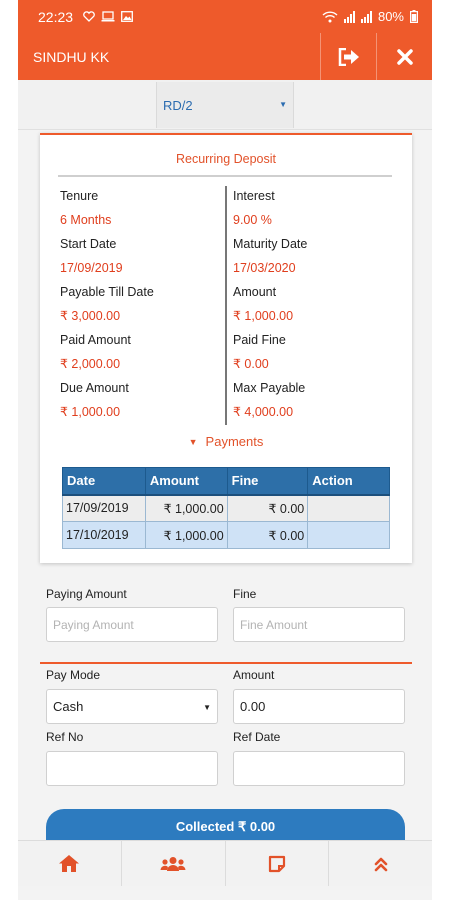 The width and height of the screenshot is (450, 900). Describe the element at coordinates (251, 364) in the screenshot. I see `detail-value: ₹ 0.00` at that location.